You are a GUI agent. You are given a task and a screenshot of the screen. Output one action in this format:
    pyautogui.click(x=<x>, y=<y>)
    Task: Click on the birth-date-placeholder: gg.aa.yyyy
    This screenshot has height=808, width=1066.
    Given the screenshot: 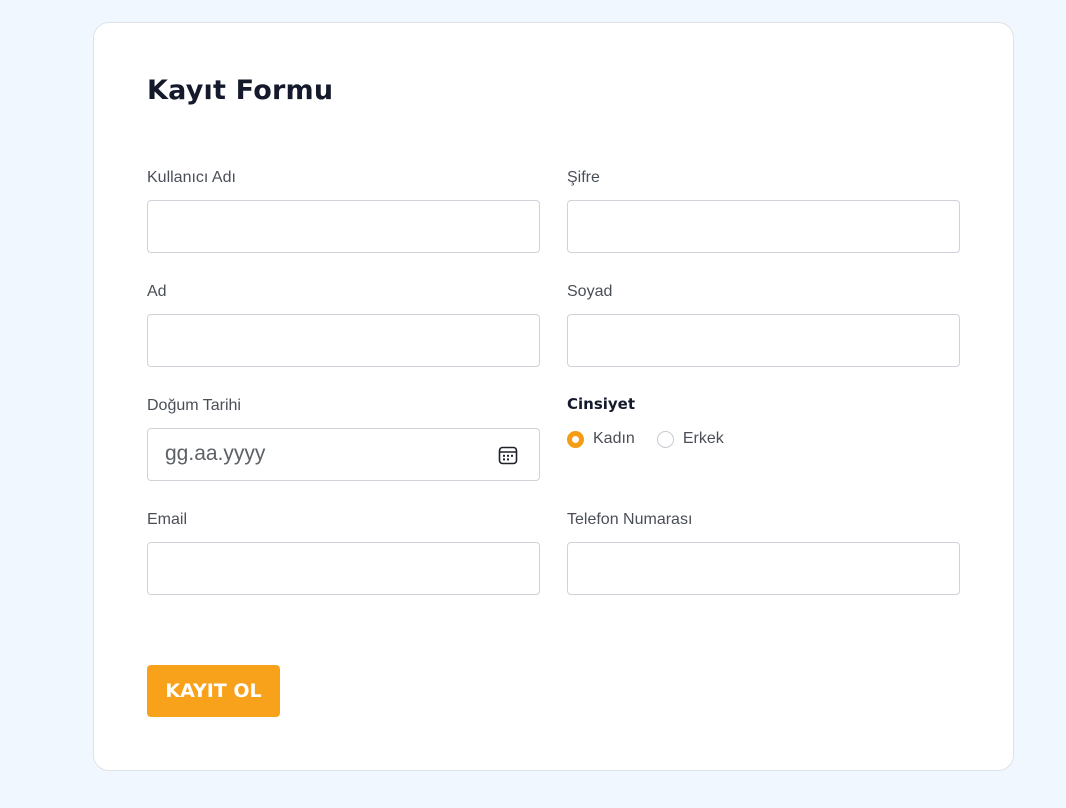 What is the action you would take?
    pyautogui.click(x=215, y=453)
    